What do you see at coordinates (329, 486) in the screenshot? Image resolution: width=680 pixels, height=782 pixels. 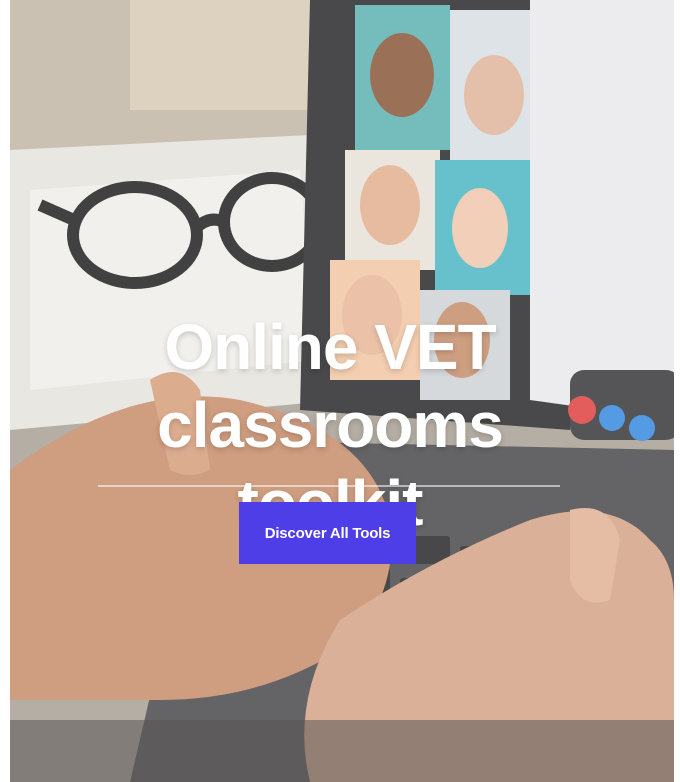 I see `hero-divider` at bounding box center [329, 486].